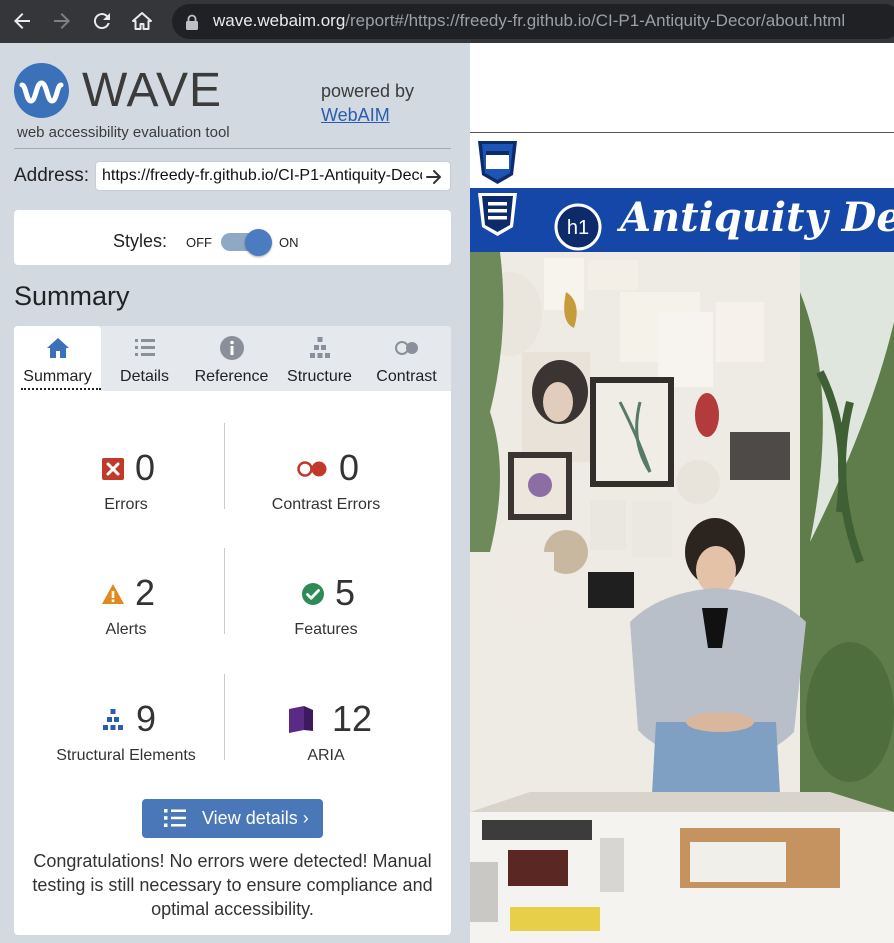 The height and width of the screenshot is (943, 894). Describe the element at coordinates (326, 481) in the screenshot. I see `contrast-errors-stat: 0 Contrast Errors` at that location.